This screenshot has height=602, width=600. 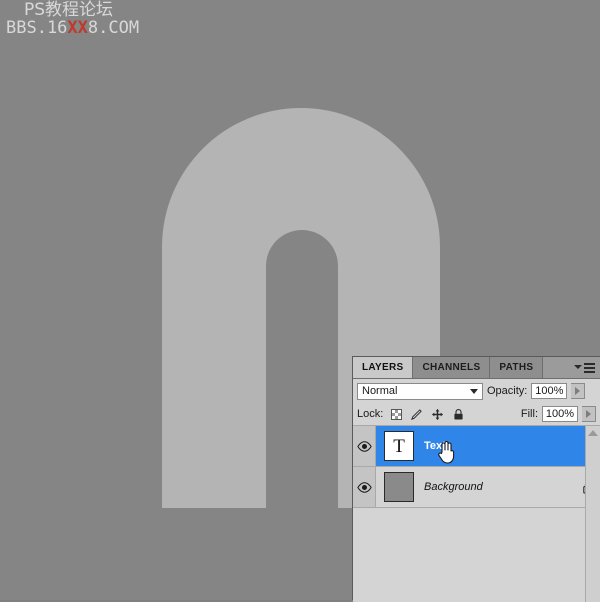 What do you see at coordinates (507, 391) in the screenshot?
I see `opacity-label: Opacity:` at bounding box center [507, 391].